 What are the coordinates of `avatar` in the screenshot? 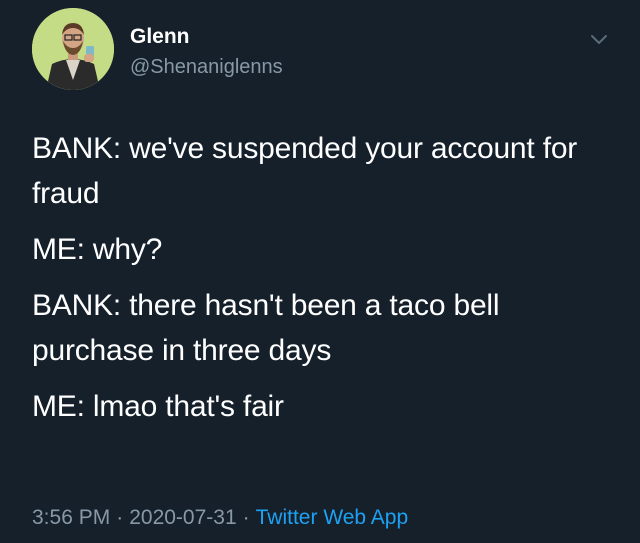 It's located at (73, 49).